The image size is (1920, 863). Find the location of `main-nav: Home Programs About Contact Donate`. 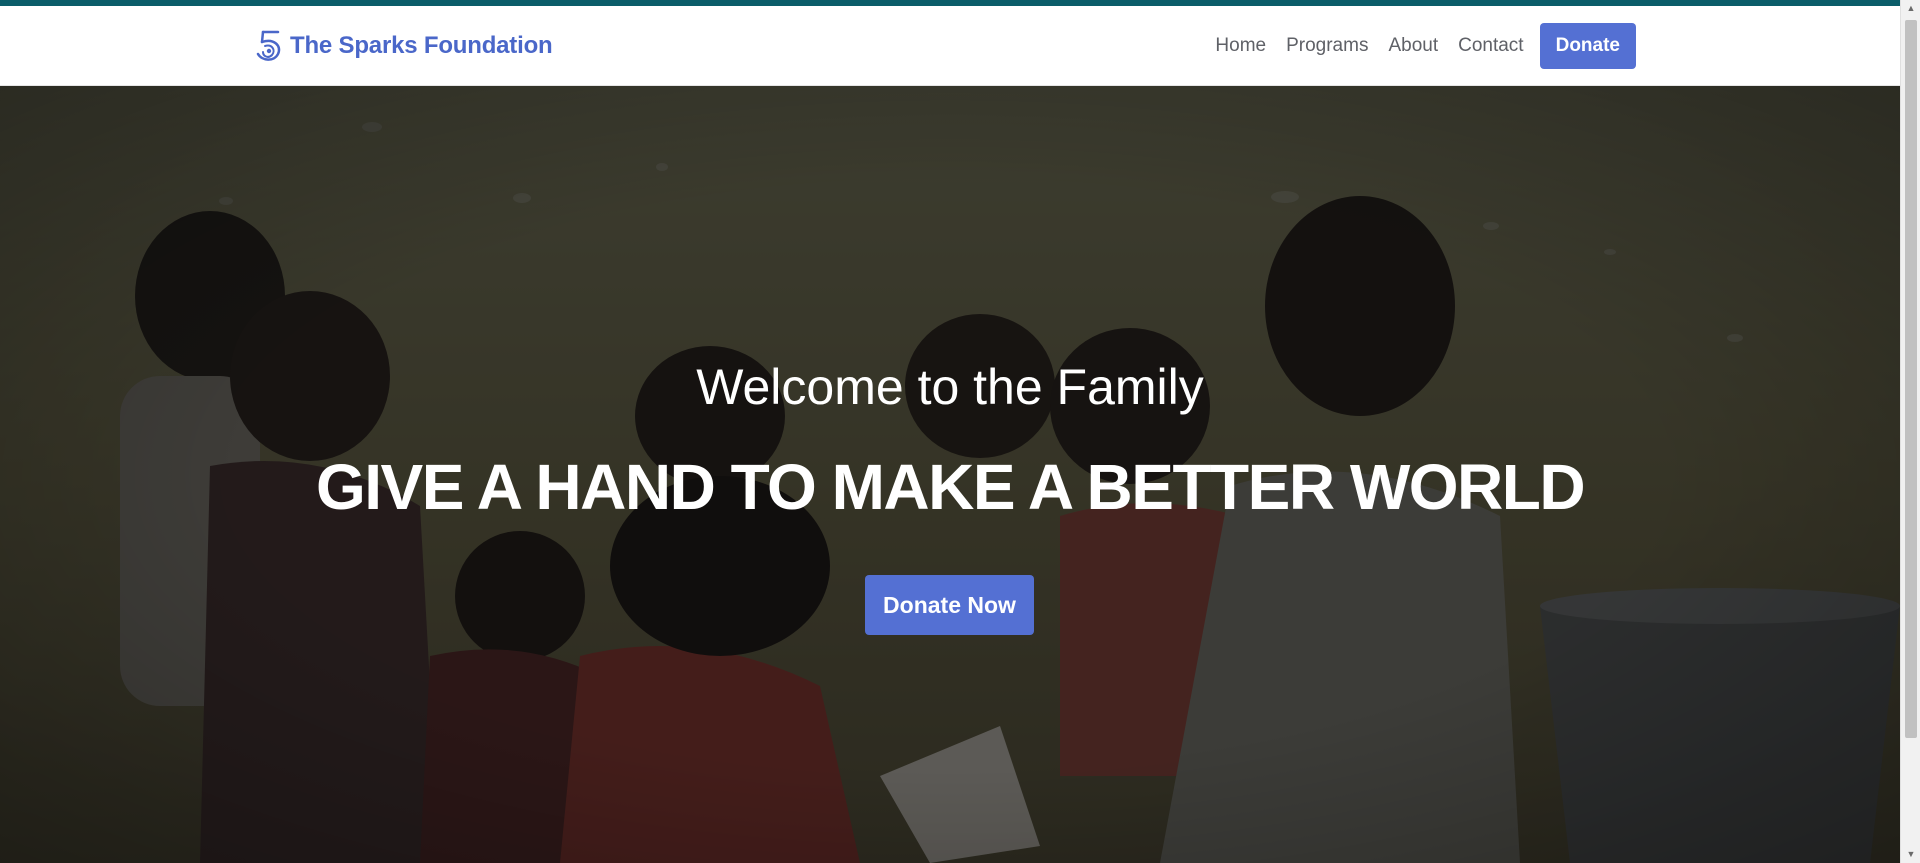

main-nav: Home Programs About Contact Donate is located at coordinates (1420, 46).